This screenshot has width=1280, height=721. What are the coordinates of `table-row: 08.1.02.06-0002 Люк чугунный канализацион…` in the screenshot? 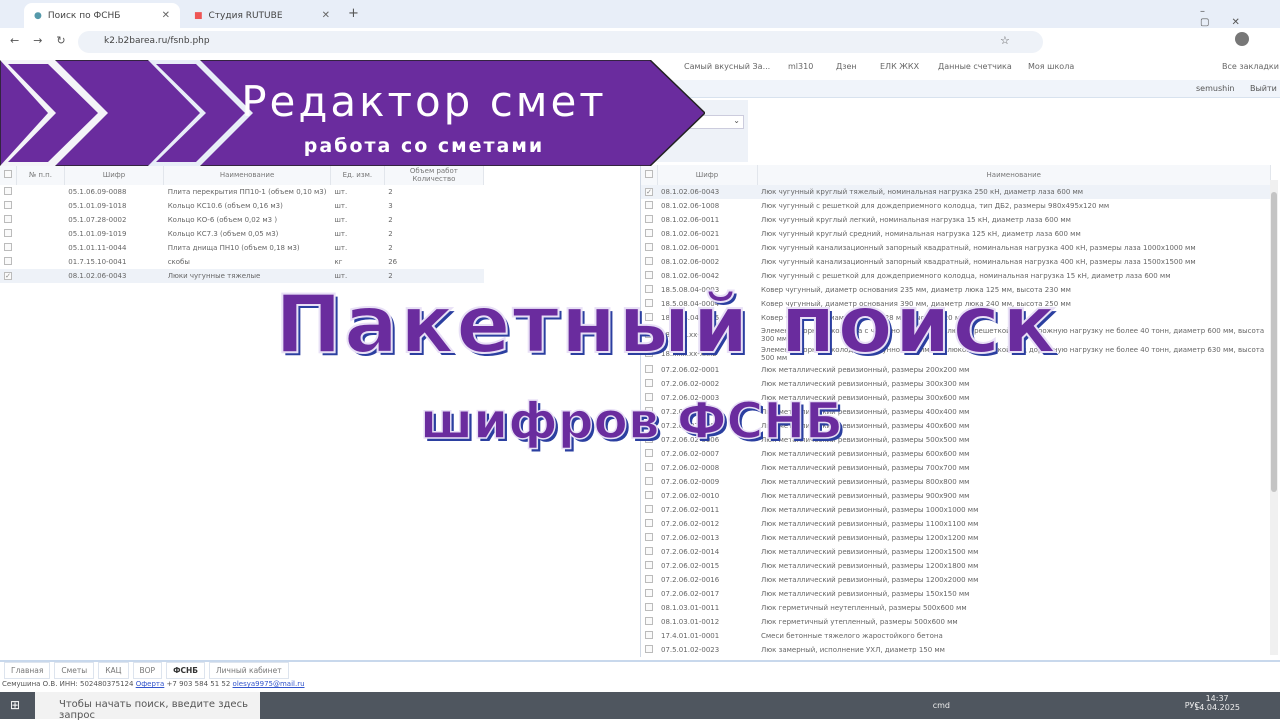 It's located at (956, 262).